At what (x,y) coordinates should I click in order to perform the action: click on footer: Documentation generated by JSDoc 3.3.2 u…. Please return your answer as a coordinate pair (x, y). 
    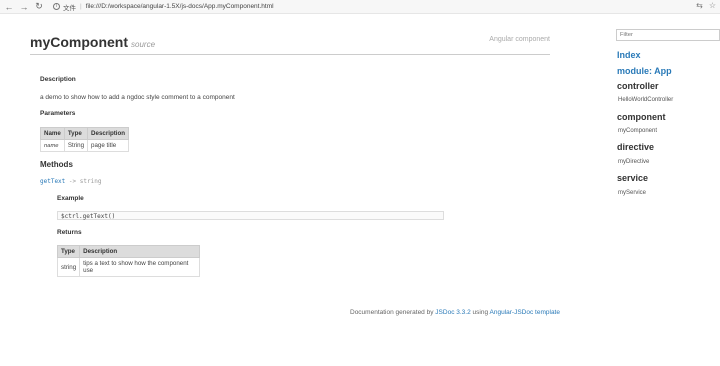
    Looking at the image, I should click on (455, 312).